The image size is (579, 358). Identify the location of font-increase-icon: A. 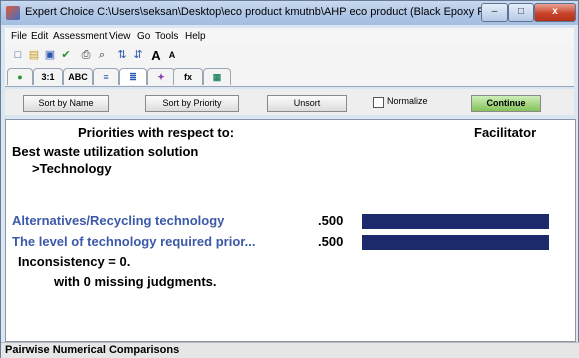
(156, 55).